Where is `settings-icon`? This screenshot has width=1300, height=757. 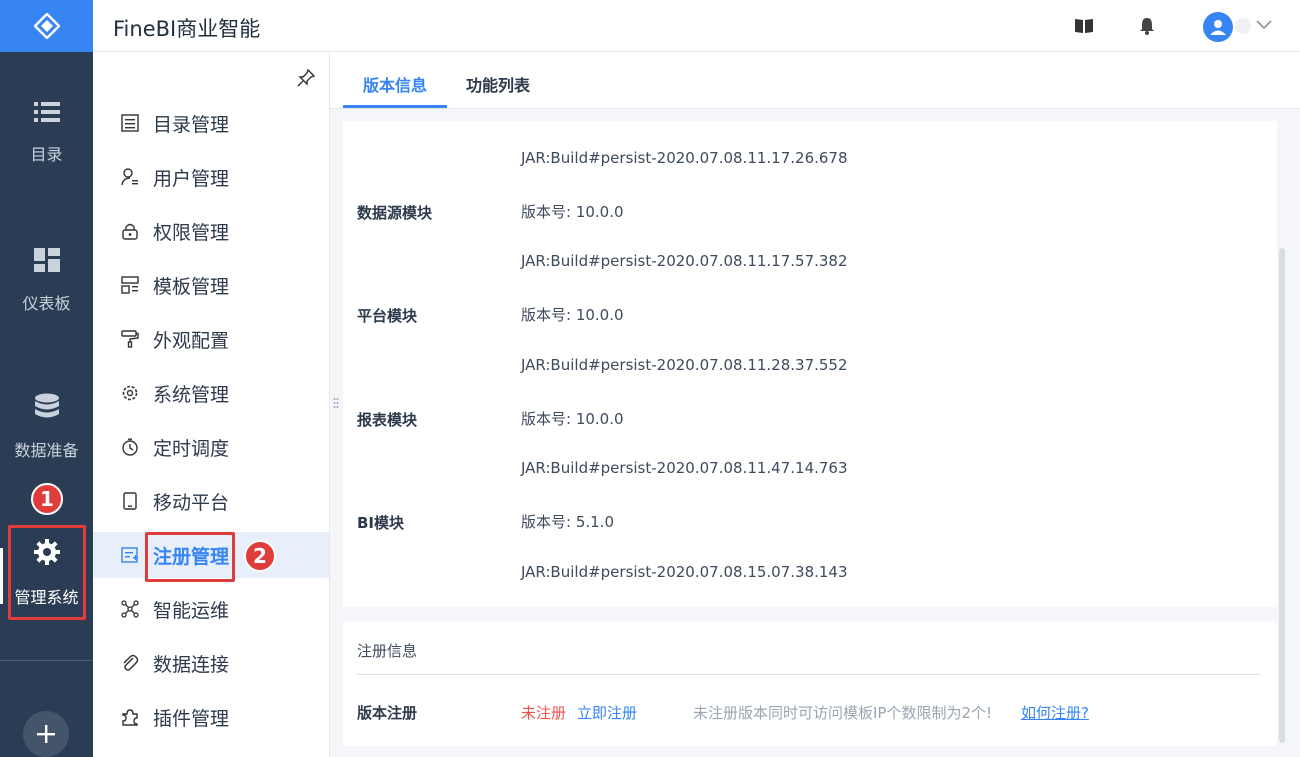
settings-icon is located at coordinates (130, 393).